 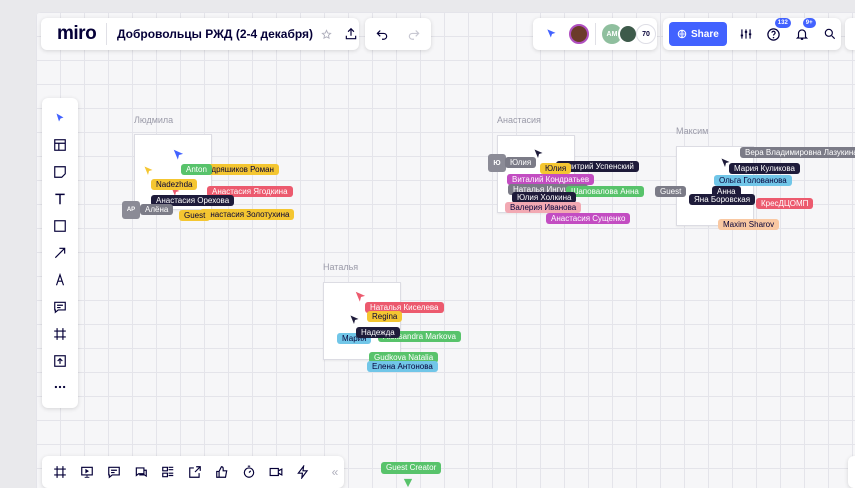 I want to click on frame-tool-icon, so click(x=60, y=334).